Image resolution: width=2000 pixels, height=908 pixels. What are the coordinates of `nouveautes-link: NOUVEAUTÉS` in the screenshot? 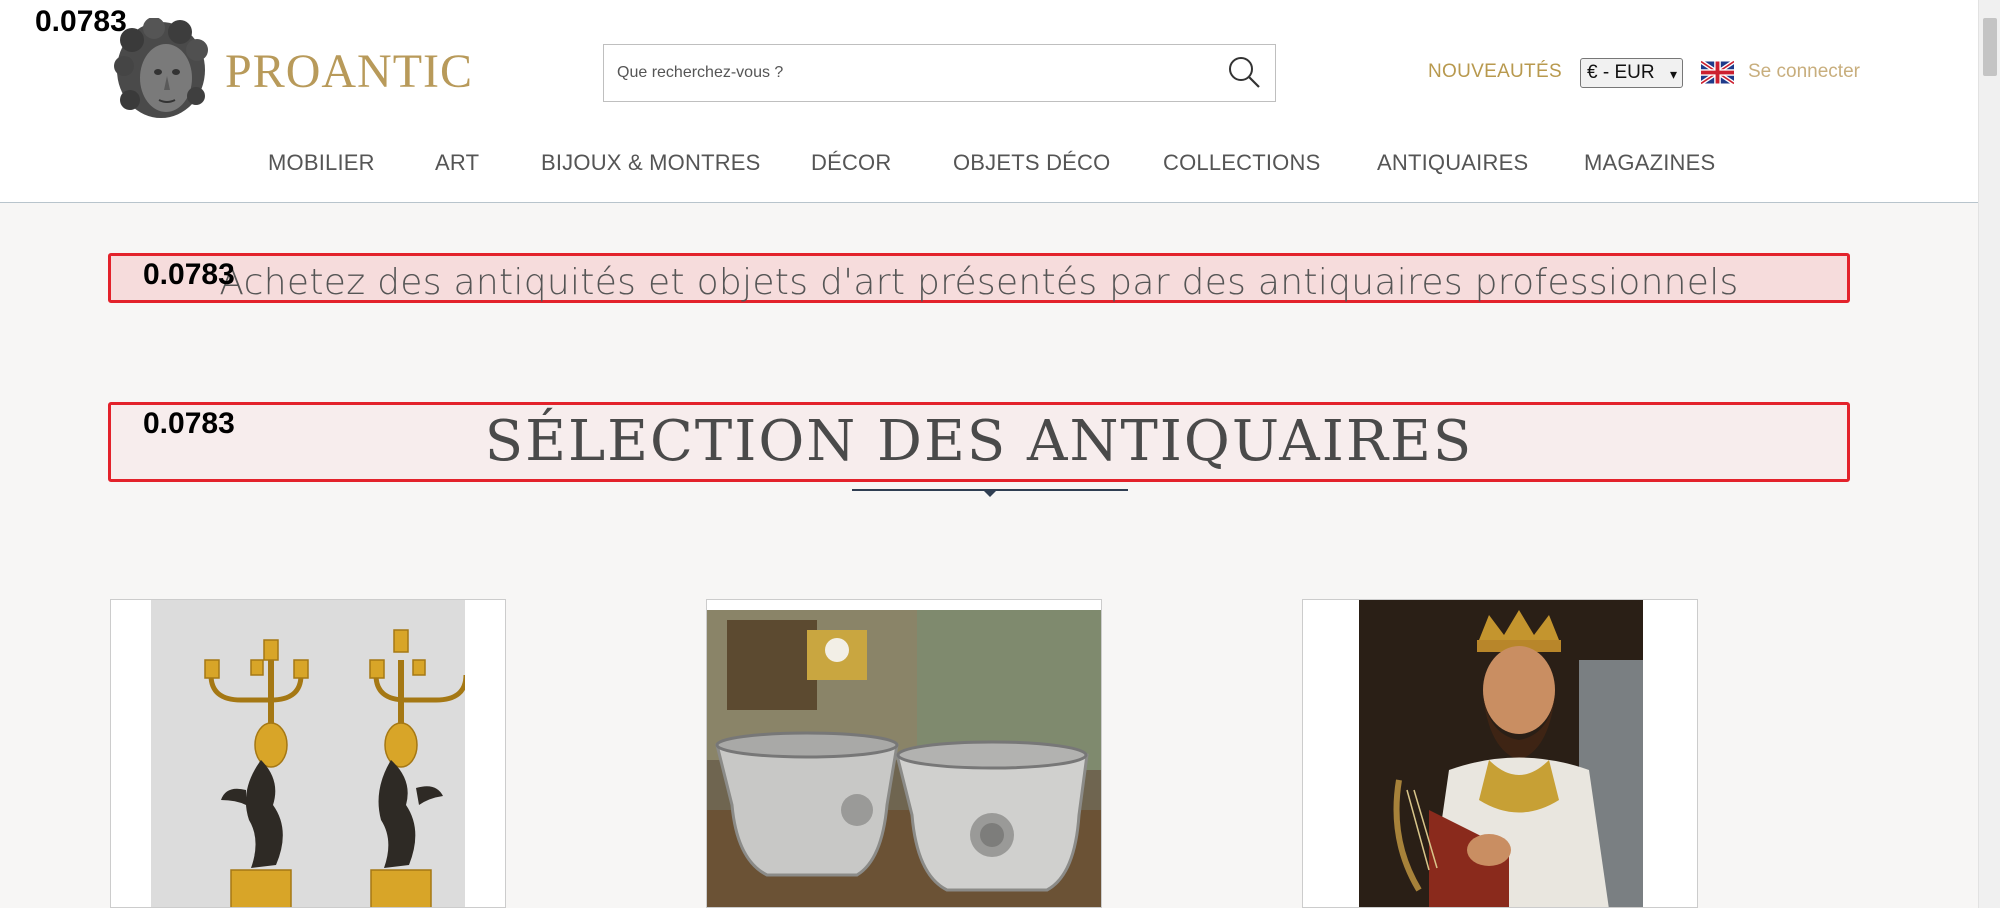 It's located at (1495, 72).